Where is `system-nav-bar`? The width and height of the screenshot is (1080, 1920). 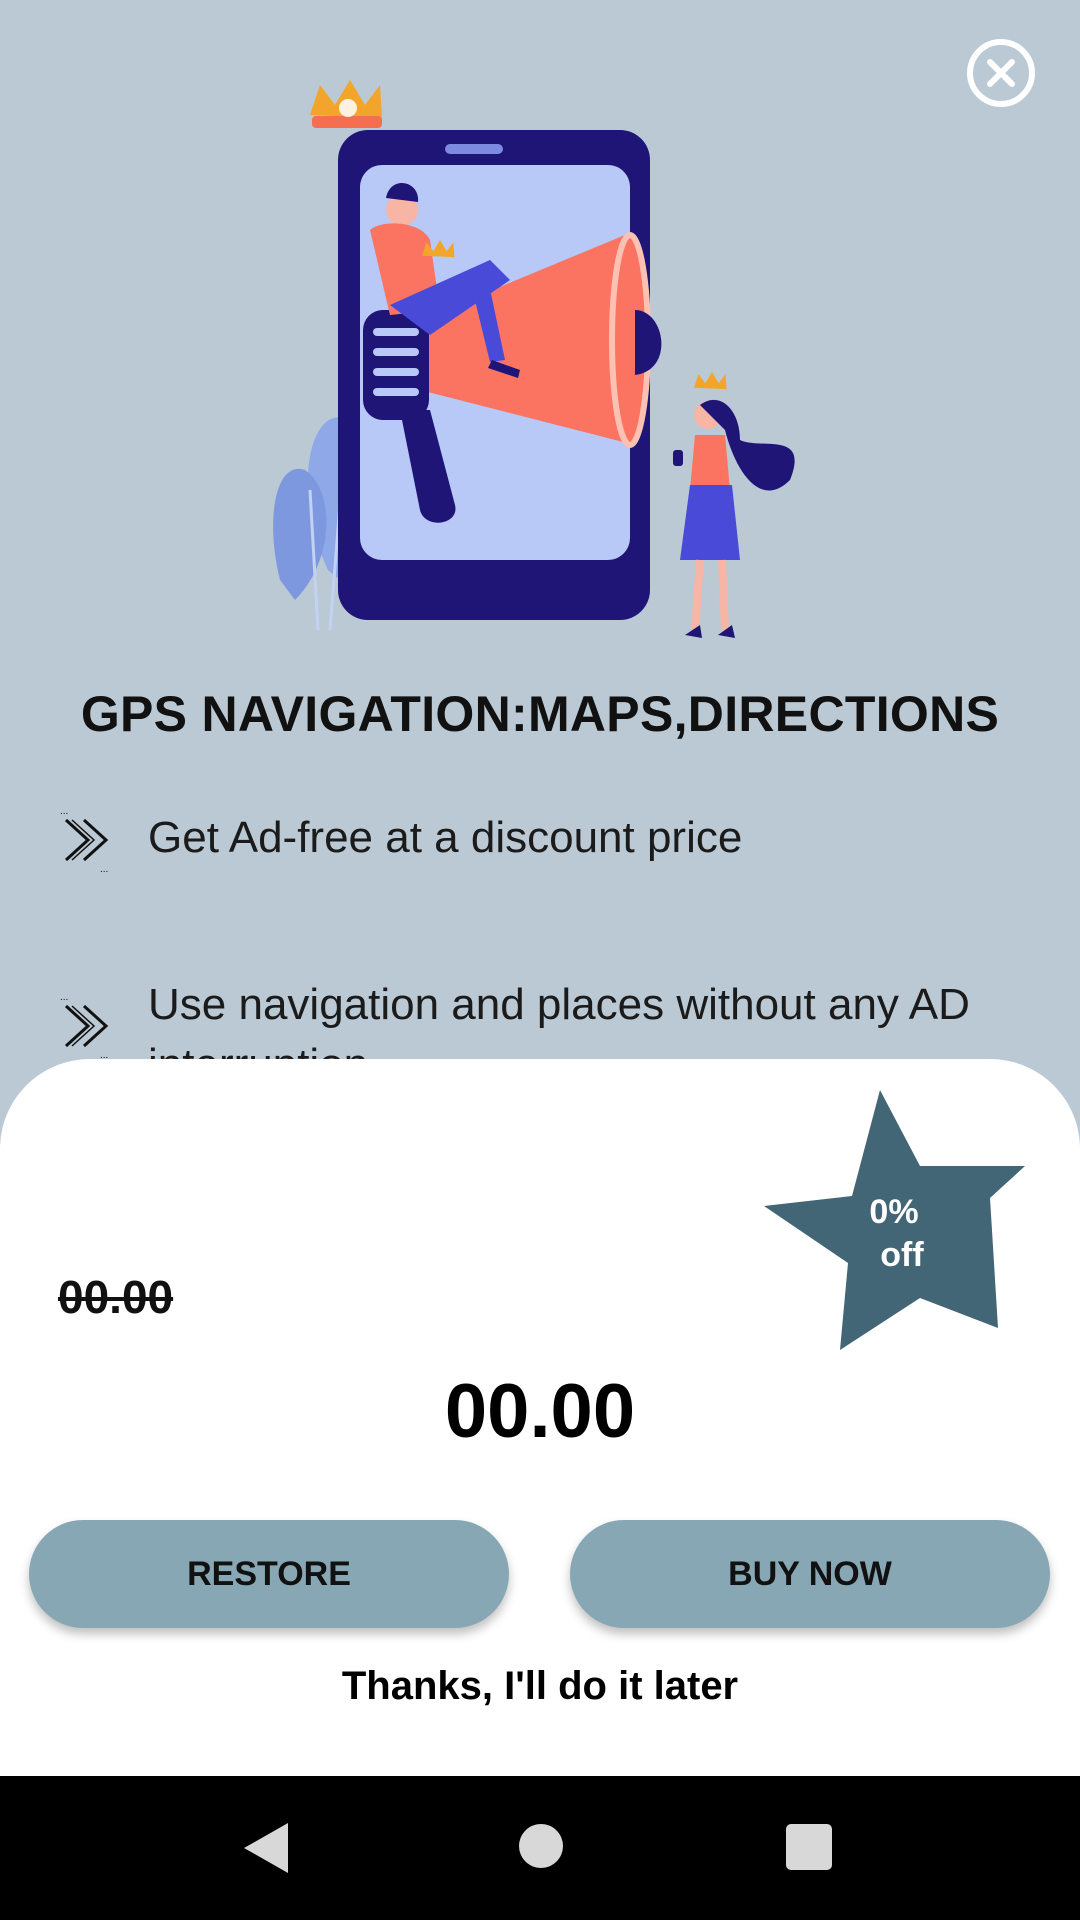
system-nav-bar is located at coordinates (540, 1848).